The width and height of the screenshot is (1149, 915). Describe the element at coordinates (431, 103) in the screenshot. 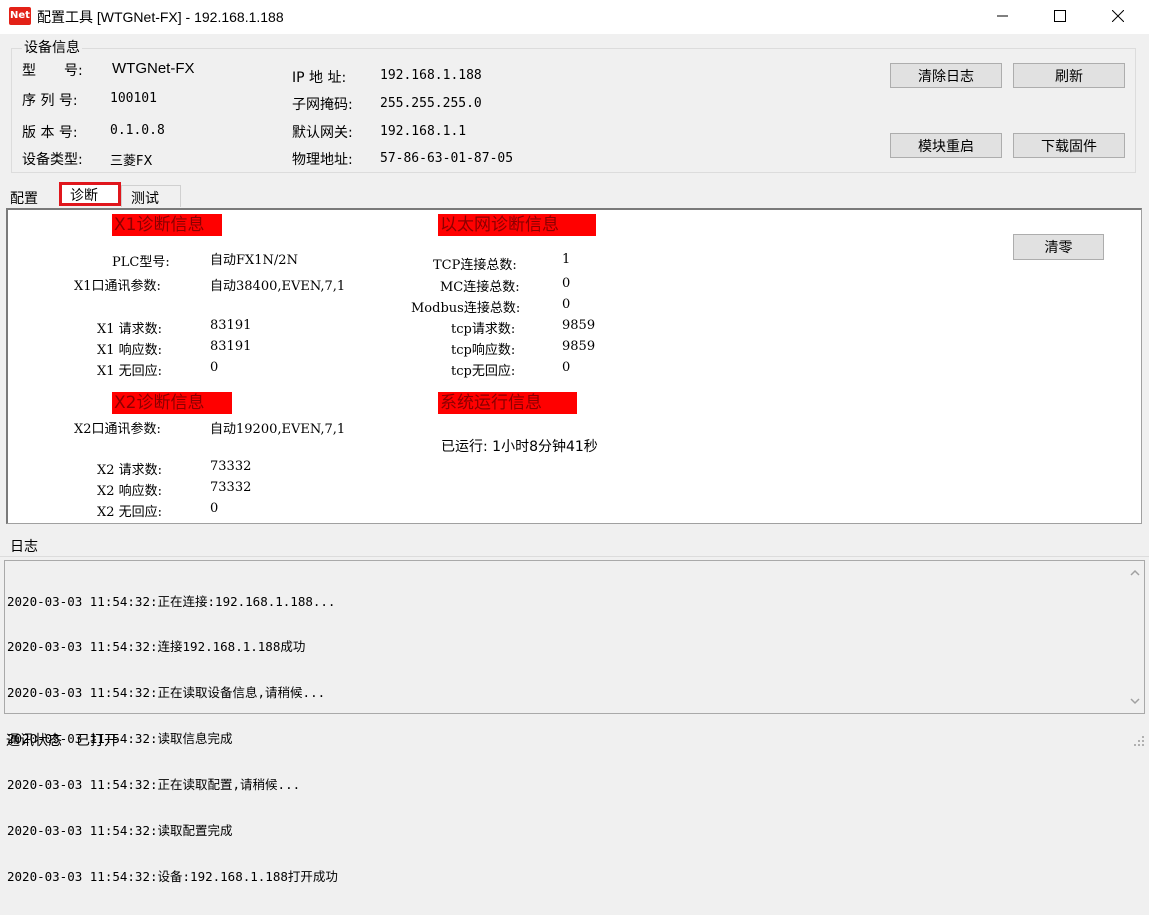

I see `mask-value: 255.255.255.0` at that location.